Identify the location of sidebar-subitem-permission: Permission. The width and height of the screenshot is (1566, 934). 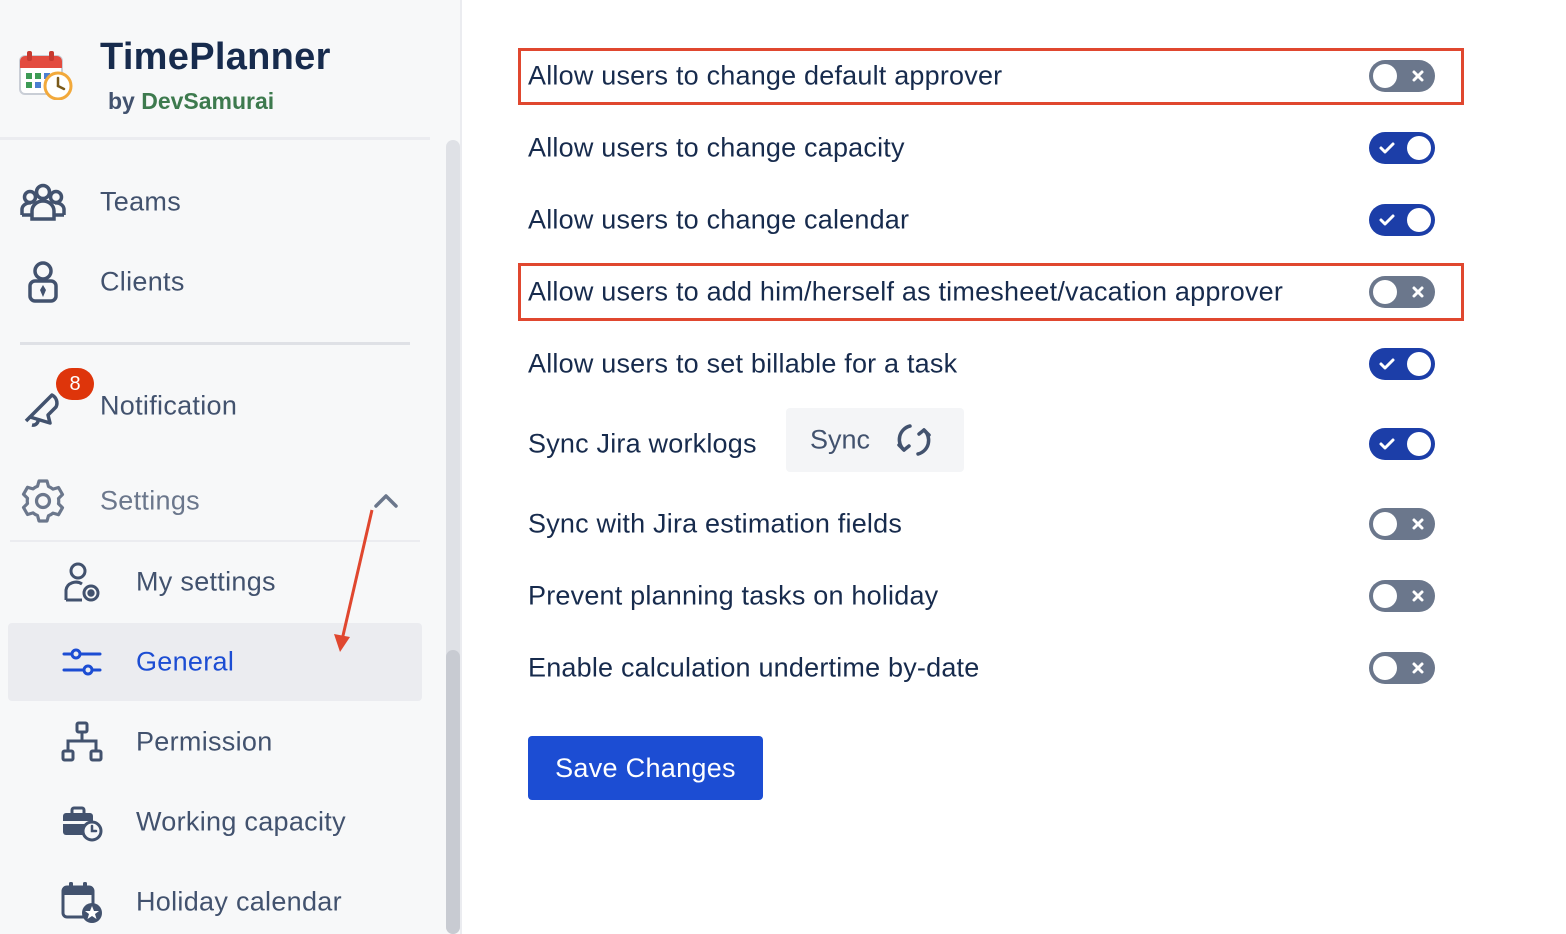
(215, 742).